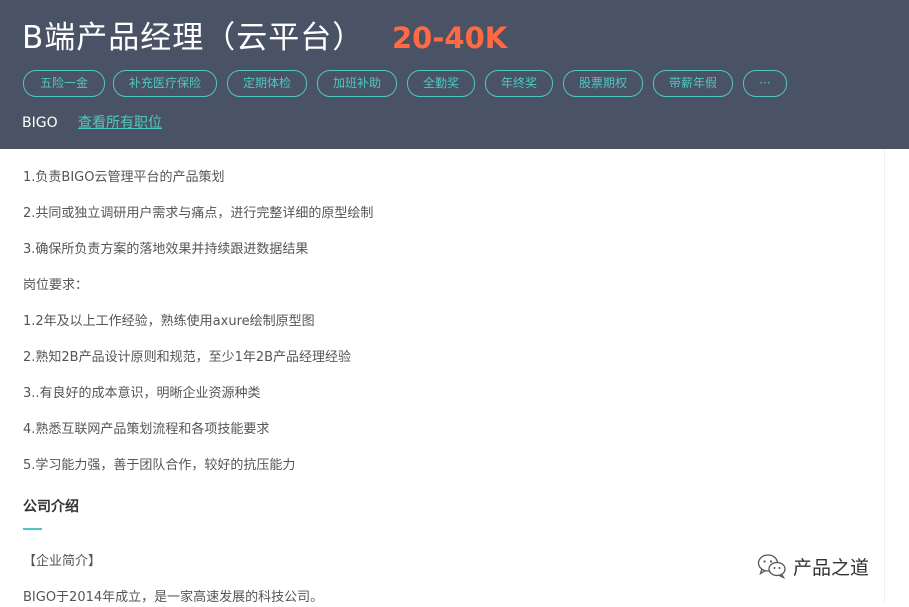  What do you see at coordinates (765, 83) in the screenshot?
I see `more-tags-button: ···` at bounding box center [765, 83].